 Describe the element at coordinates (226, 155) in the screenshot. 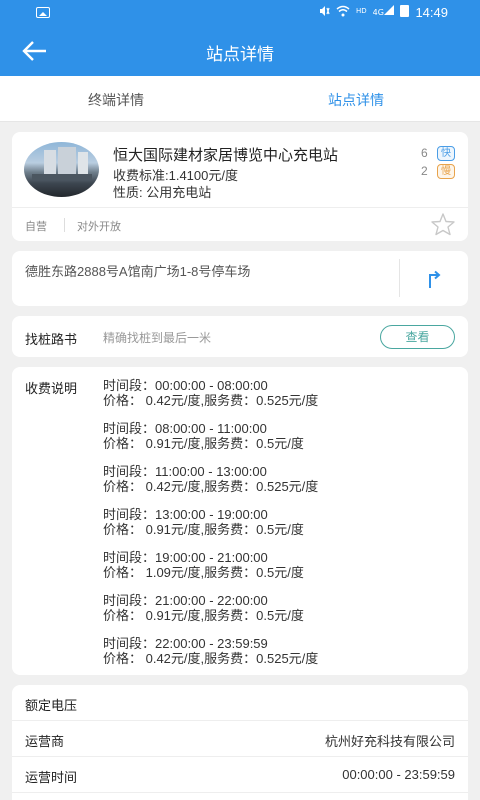

I see `station-name: 恒大国际建材家居博览中心充电站` at that location.